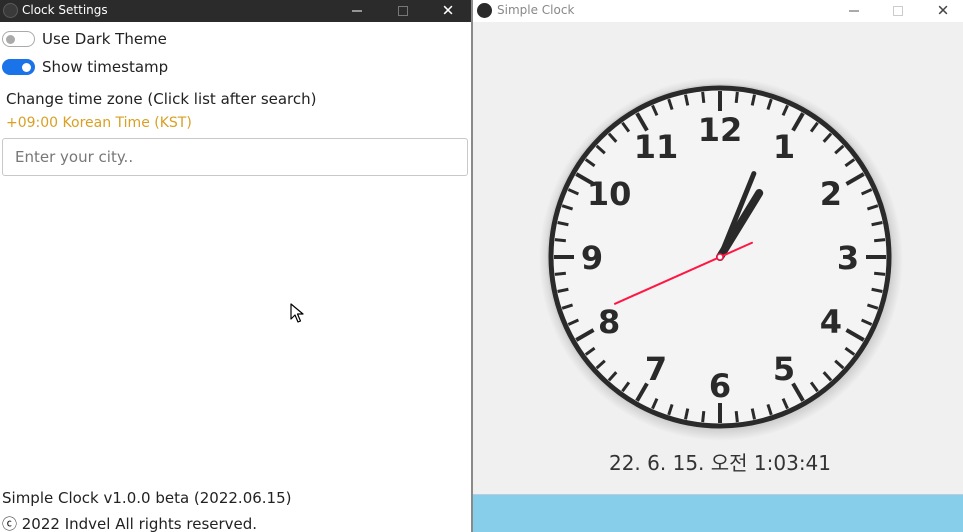 The image size is (963, 532). What do you see at coordinates (831, 194) in the screenshot?
I see `clock-number-2: 2` at bounding box center [831, 194].